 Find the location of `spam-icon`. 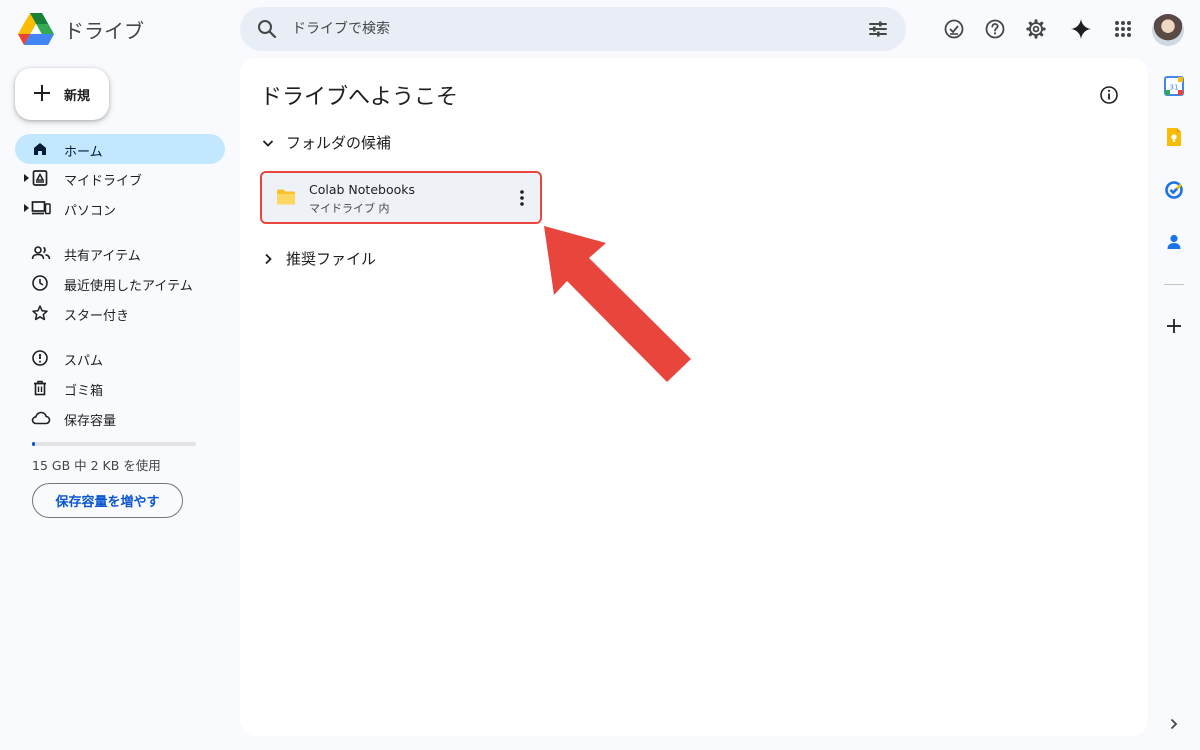

spam-icon is located at coordinates (40, 358).